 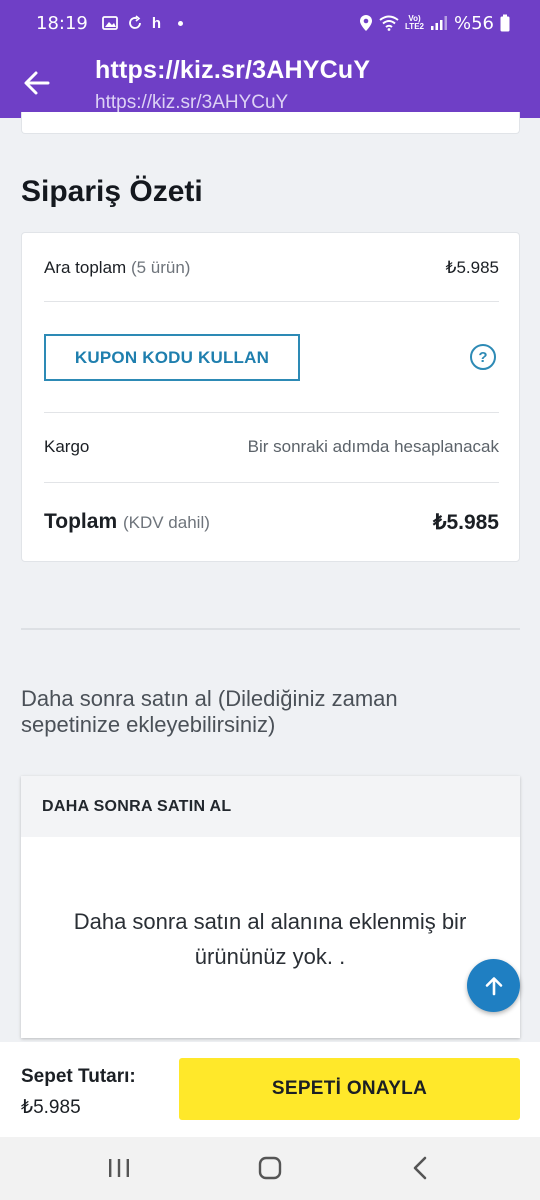 I want to click on subtotal-label-group: Ara toplam (5 ürün), so click(x=117, y=268).